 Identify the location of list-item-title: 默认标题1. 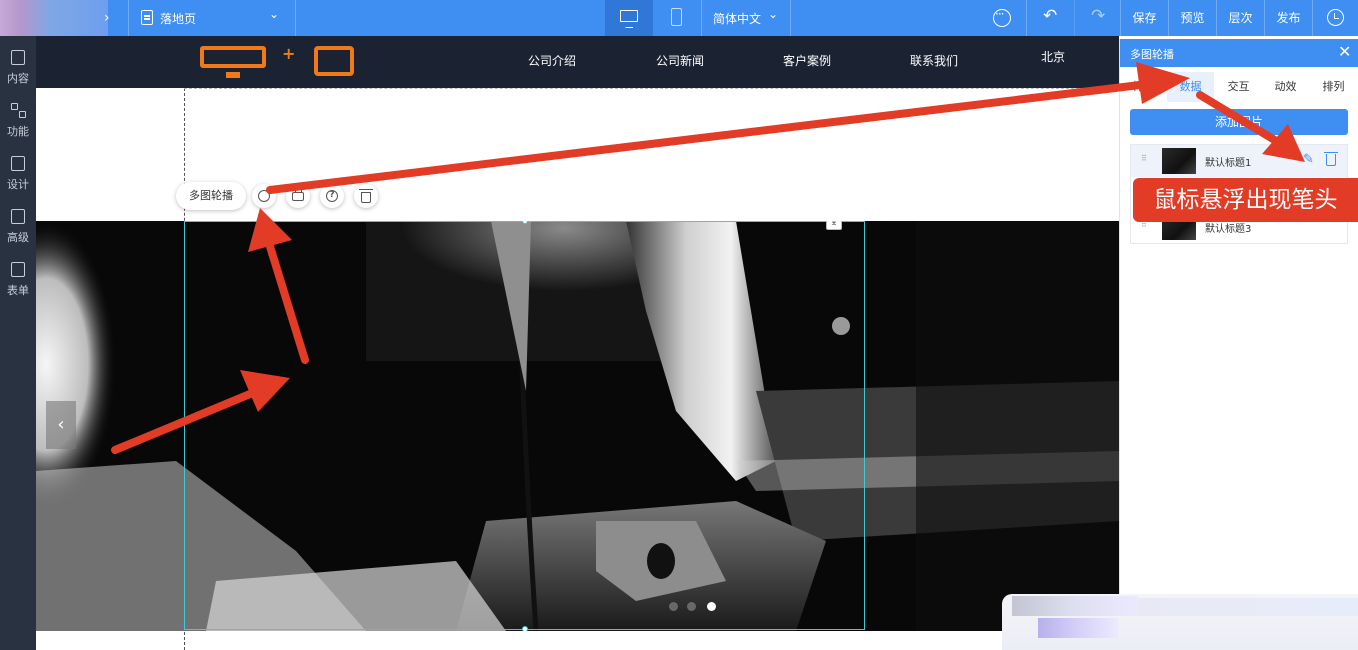
(1228, 163).